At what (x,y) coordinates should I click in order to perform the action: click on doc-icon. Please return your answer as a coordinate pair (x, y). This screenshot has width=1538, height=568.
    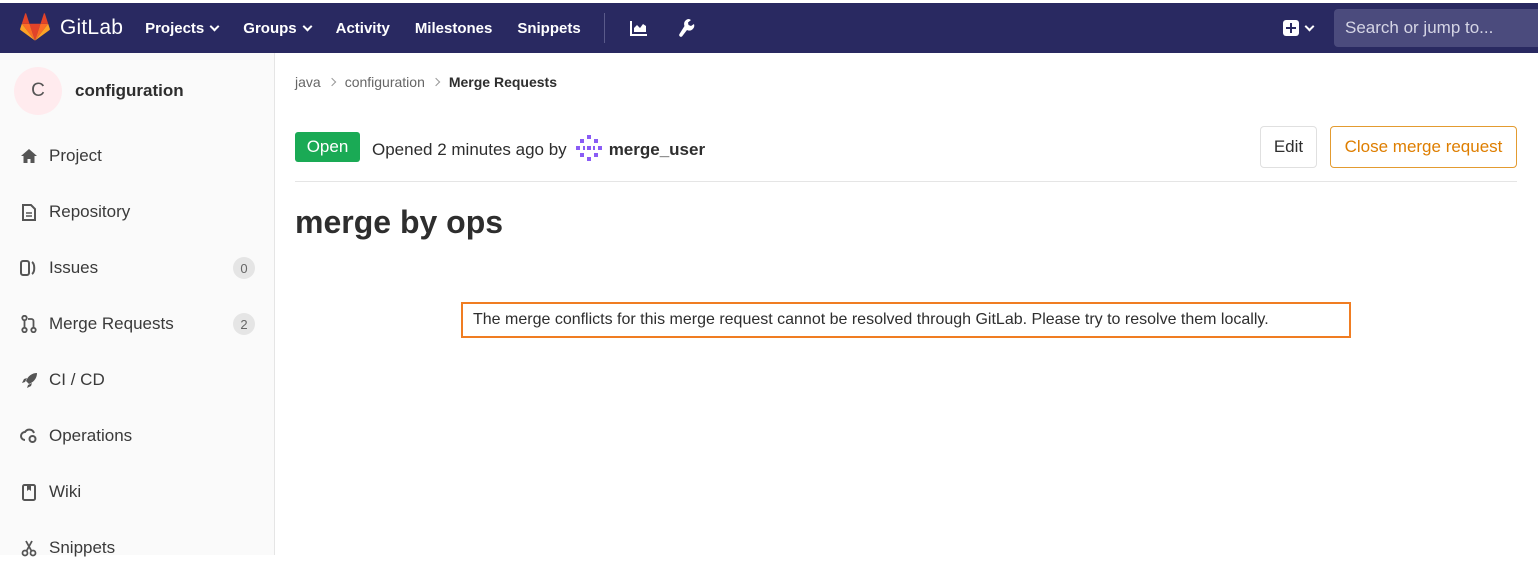
    Looking at the image, I should click on (29, 212).